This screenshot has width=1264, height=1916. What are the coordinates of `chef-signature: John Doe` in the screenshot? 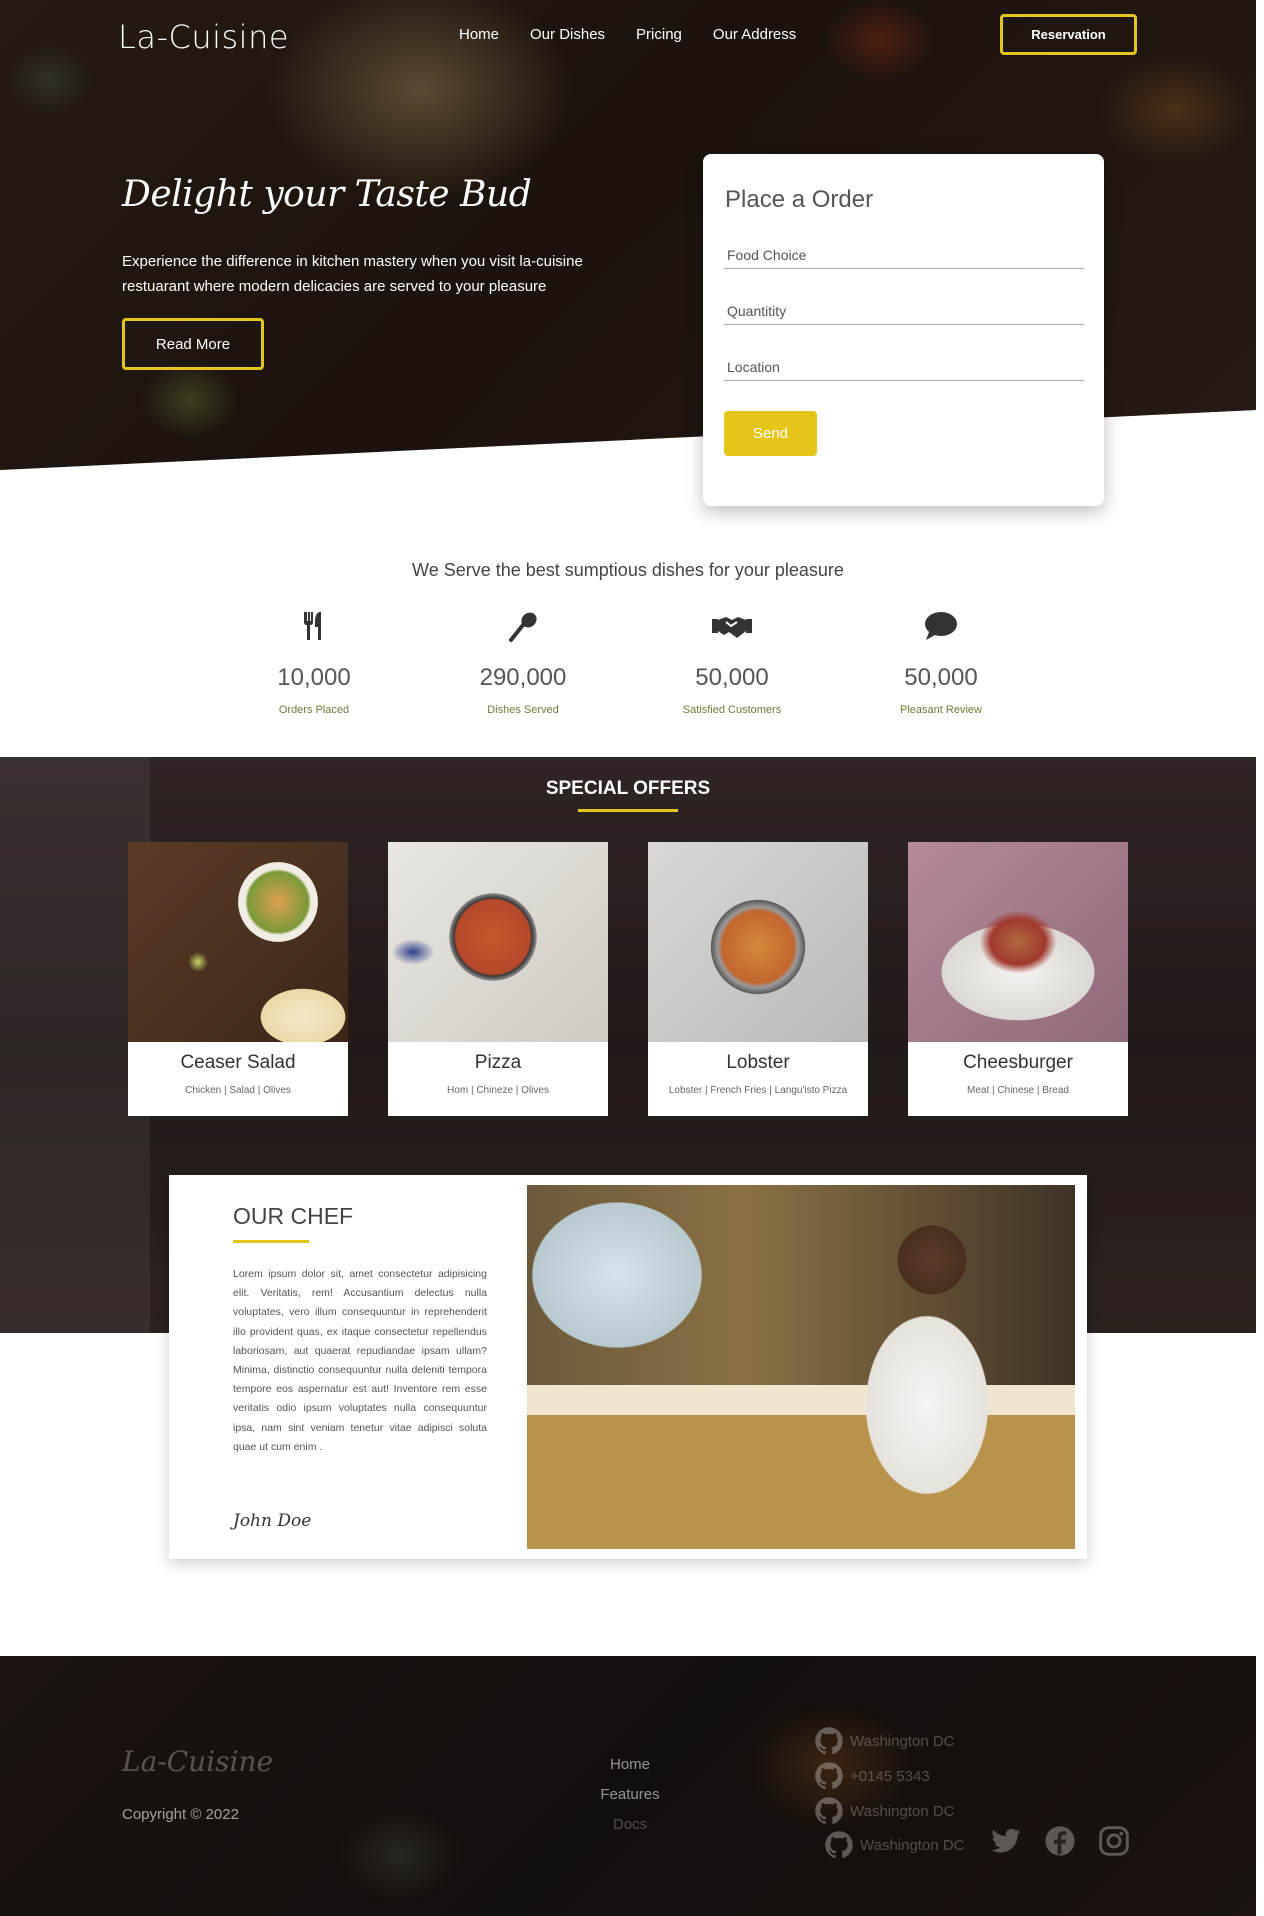 It's located at (272, 1521).